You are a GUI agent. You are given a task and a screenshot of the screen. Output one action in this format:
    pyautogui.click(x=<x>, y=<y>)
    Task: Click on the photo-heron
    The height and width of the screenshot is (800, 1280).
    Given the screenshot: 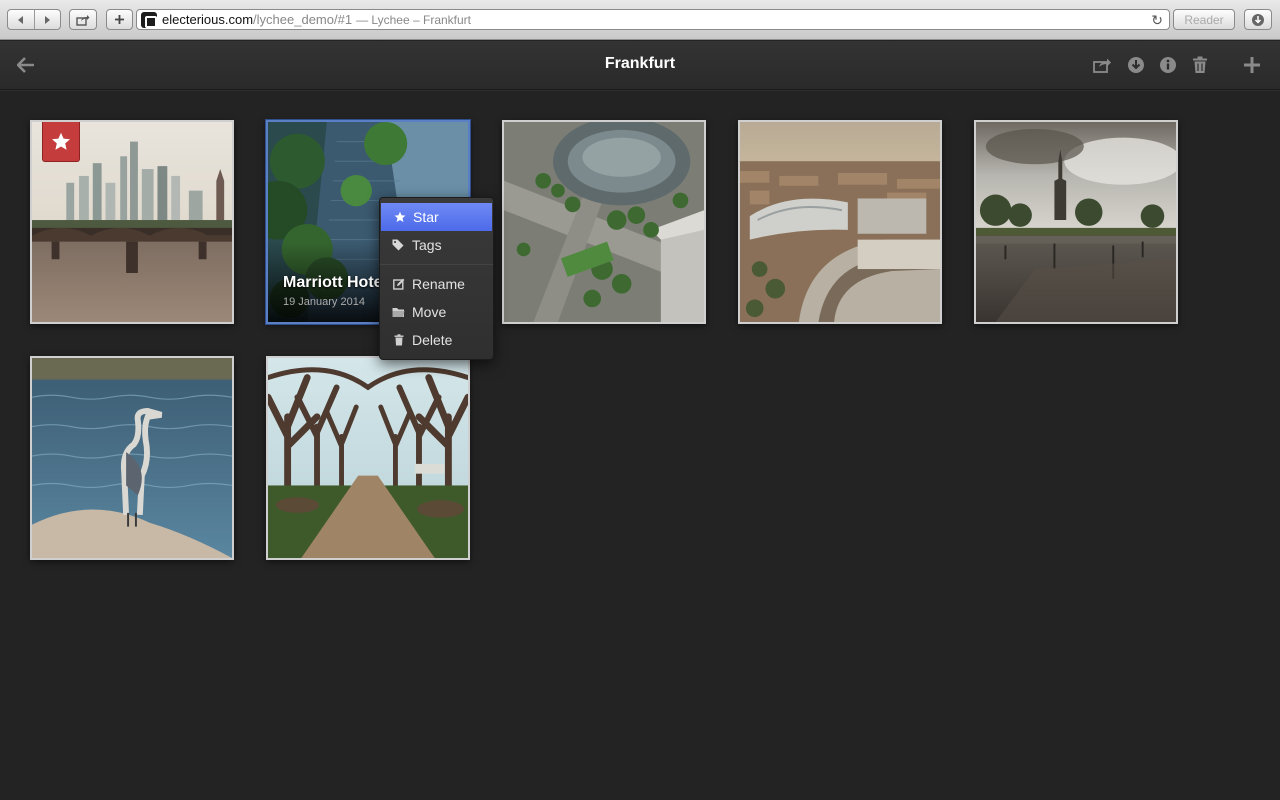 What is the action you would take?
    pyautogui.click(x=132, y=458)
    